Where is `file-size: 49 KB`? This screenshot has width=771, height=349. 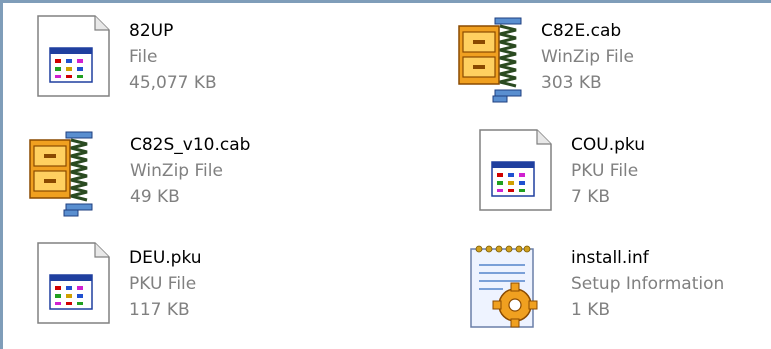 file-size: 49 KB is located at coordinates (155, 197).